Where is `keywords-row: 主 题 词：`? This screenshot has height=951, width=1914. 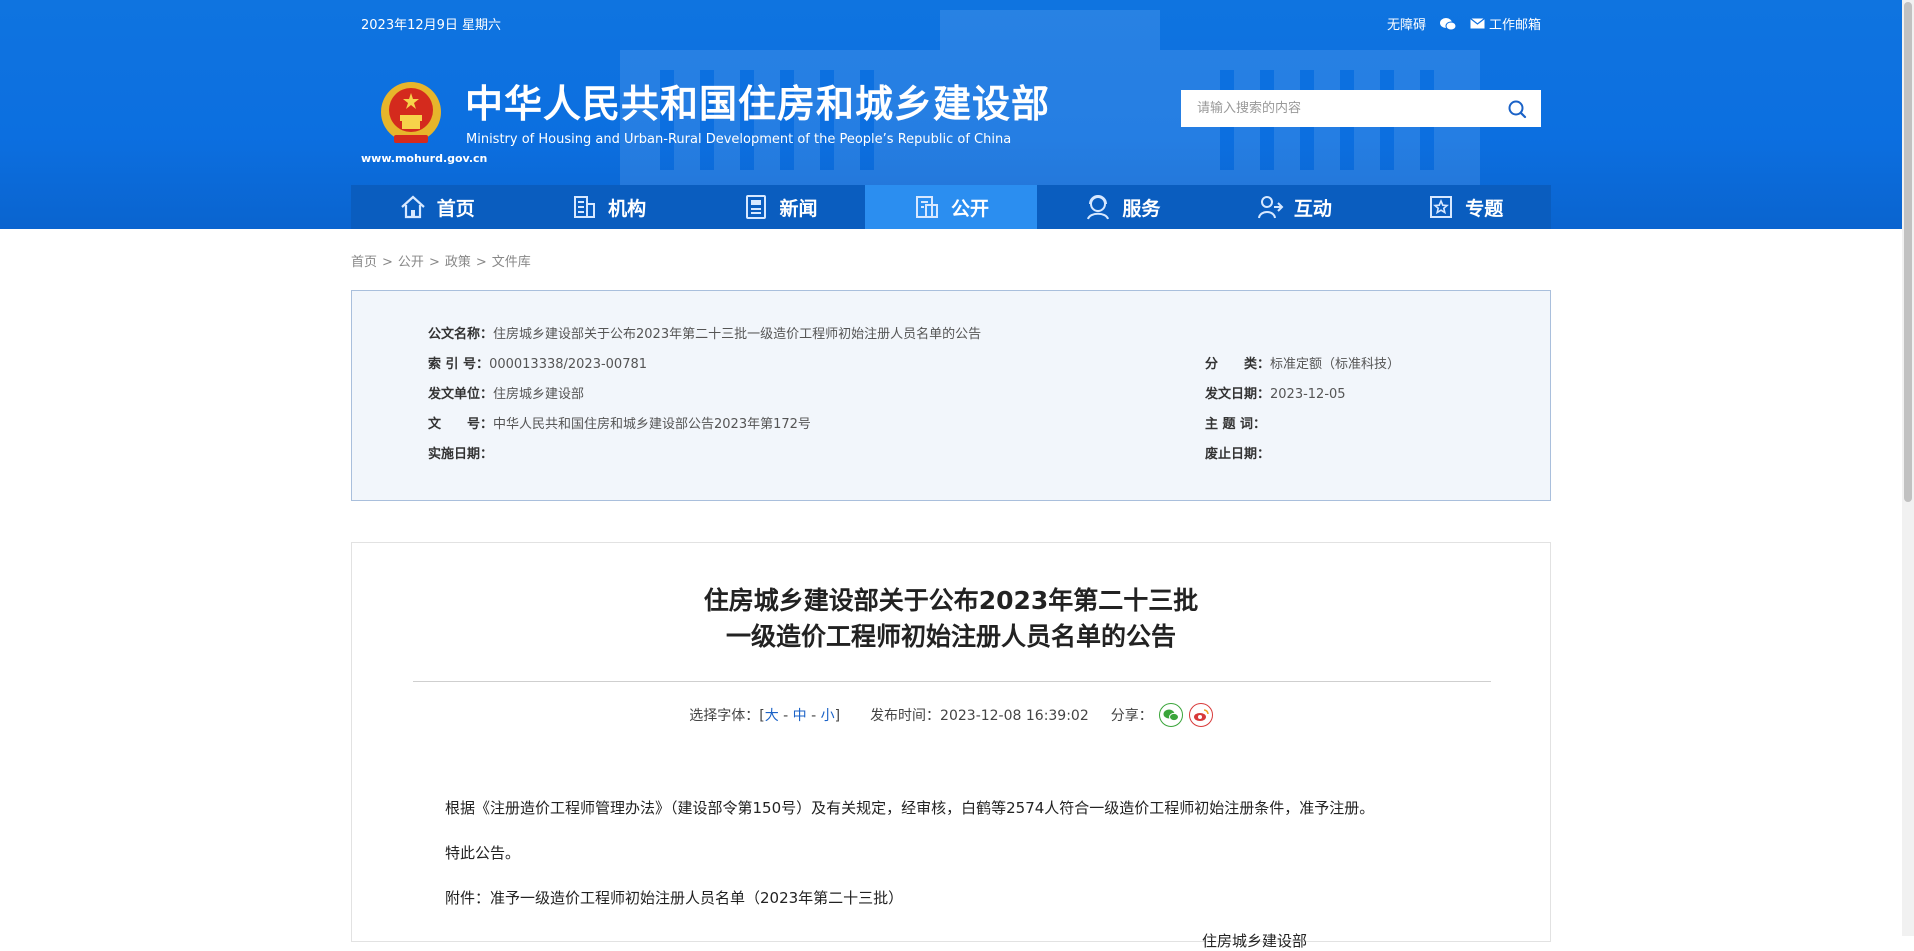 keywords-row: 主 题 词： is located at coordinates (1235, 422).